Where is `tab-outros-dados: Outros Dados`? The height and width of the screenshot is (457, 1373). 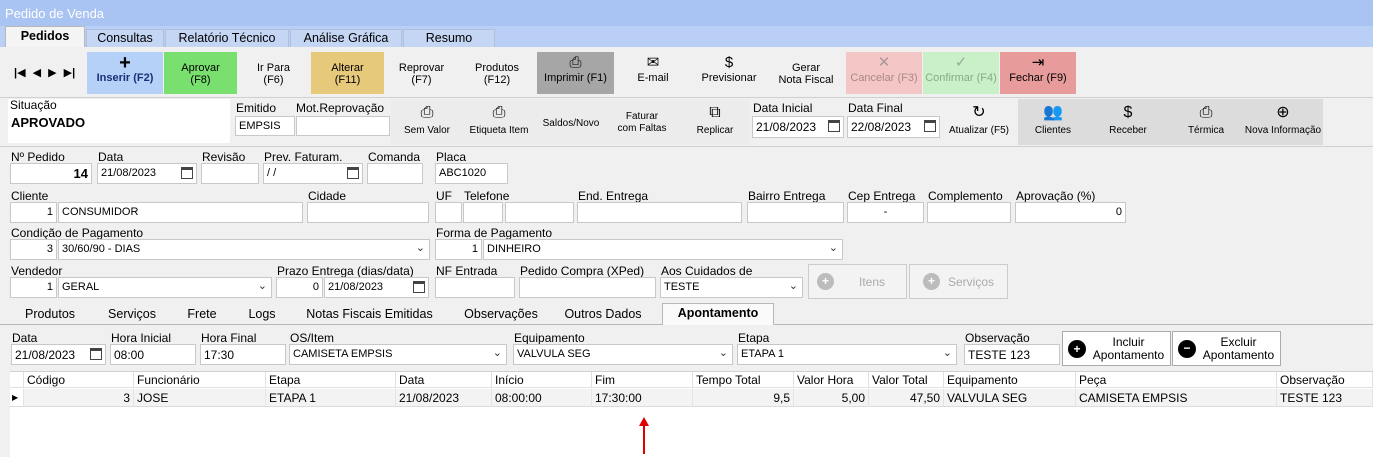 tab-outros-dados: Outros Dados is located at coordinates (603, 315).